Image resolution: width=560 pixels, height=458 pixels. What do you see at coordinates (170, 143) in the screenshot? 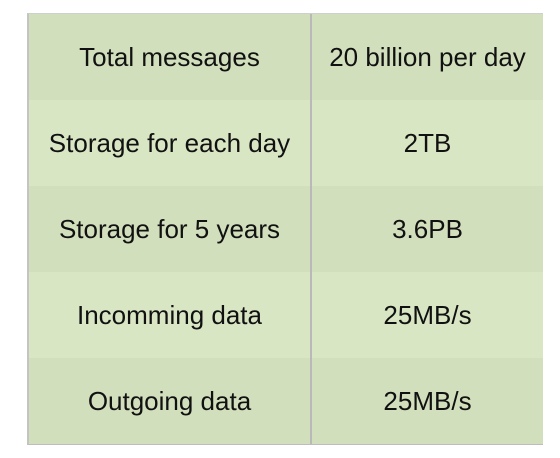
I see `row-label: Storage for each day` at bounding box center [170, 143].